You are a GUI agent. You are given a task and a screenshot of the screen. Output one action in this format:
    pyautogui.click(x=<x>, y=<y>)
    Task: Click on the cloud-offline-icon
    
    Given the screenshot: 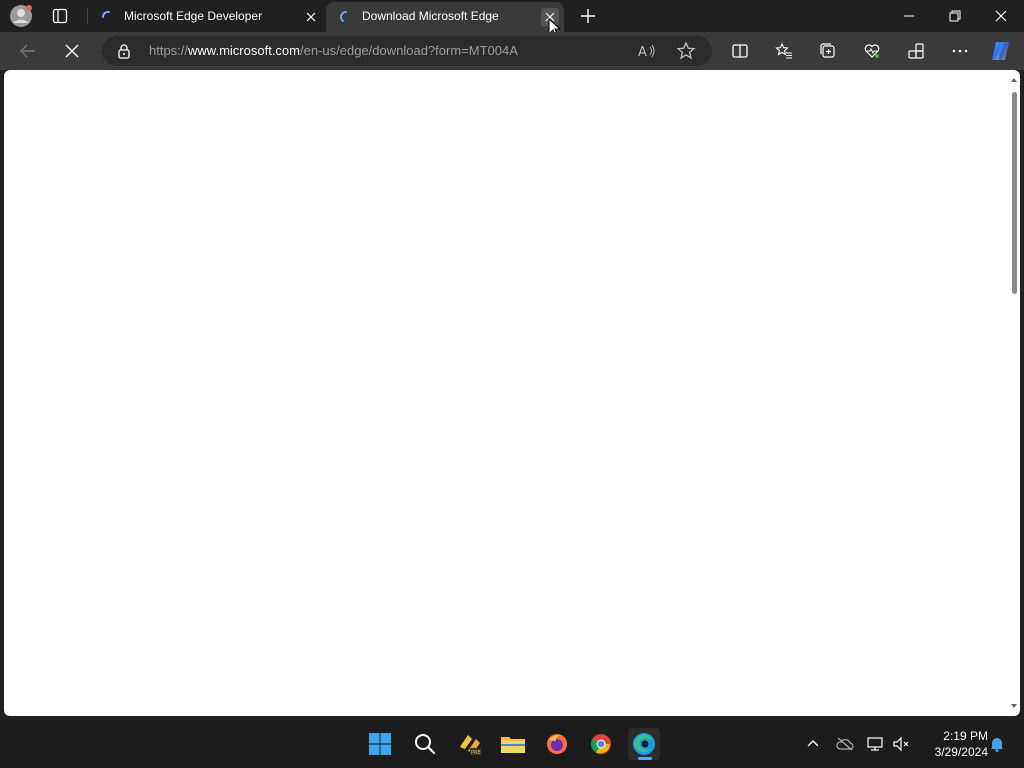 What is the action you would take?
    pyautogui.click(x=845, y=744)
    